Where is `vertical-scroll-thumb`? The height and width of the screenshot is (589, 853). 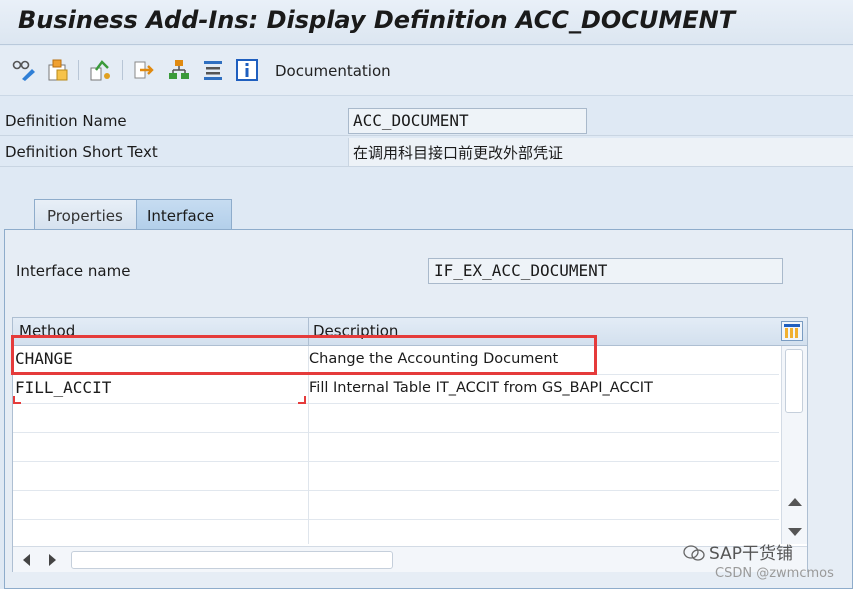 vertical-scroll-thumb is located at coordinates (794, 381).